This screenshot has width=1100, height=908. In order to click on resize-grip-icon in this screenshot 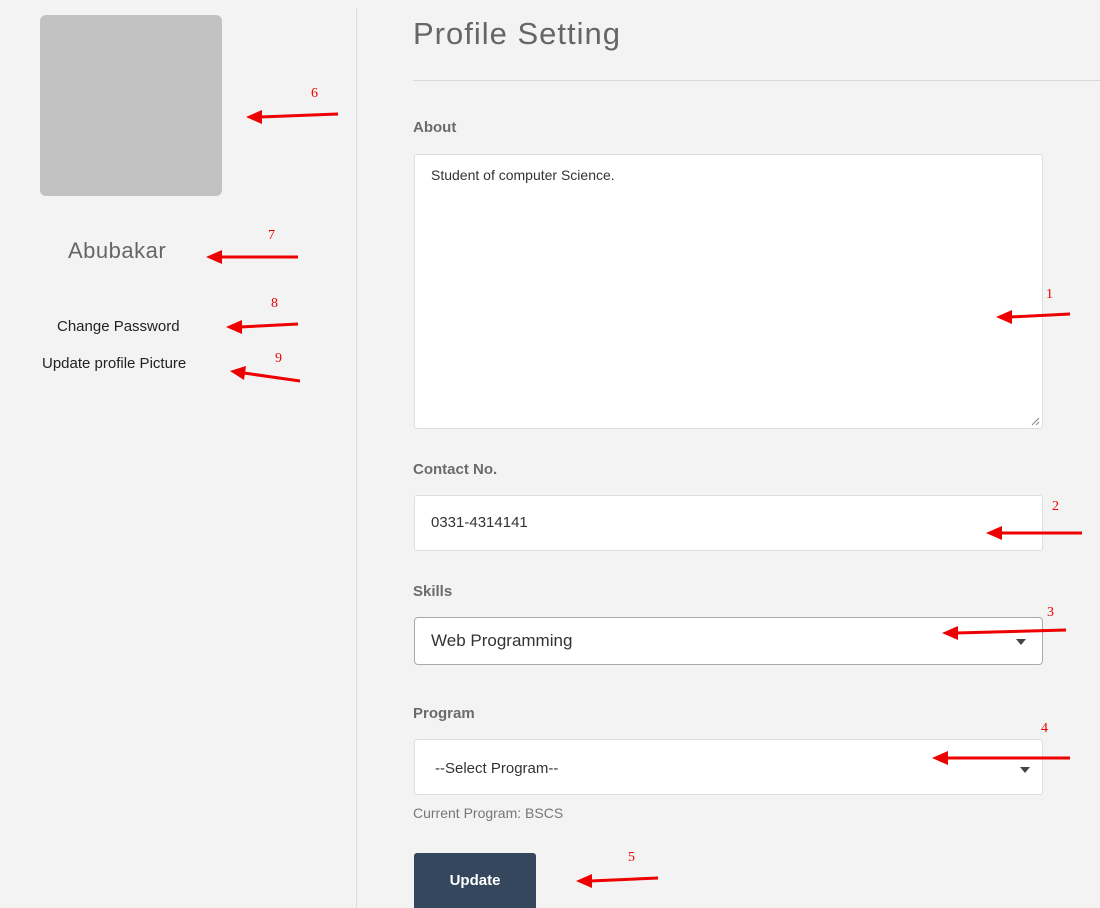, I will do `click(1035, 421)`.